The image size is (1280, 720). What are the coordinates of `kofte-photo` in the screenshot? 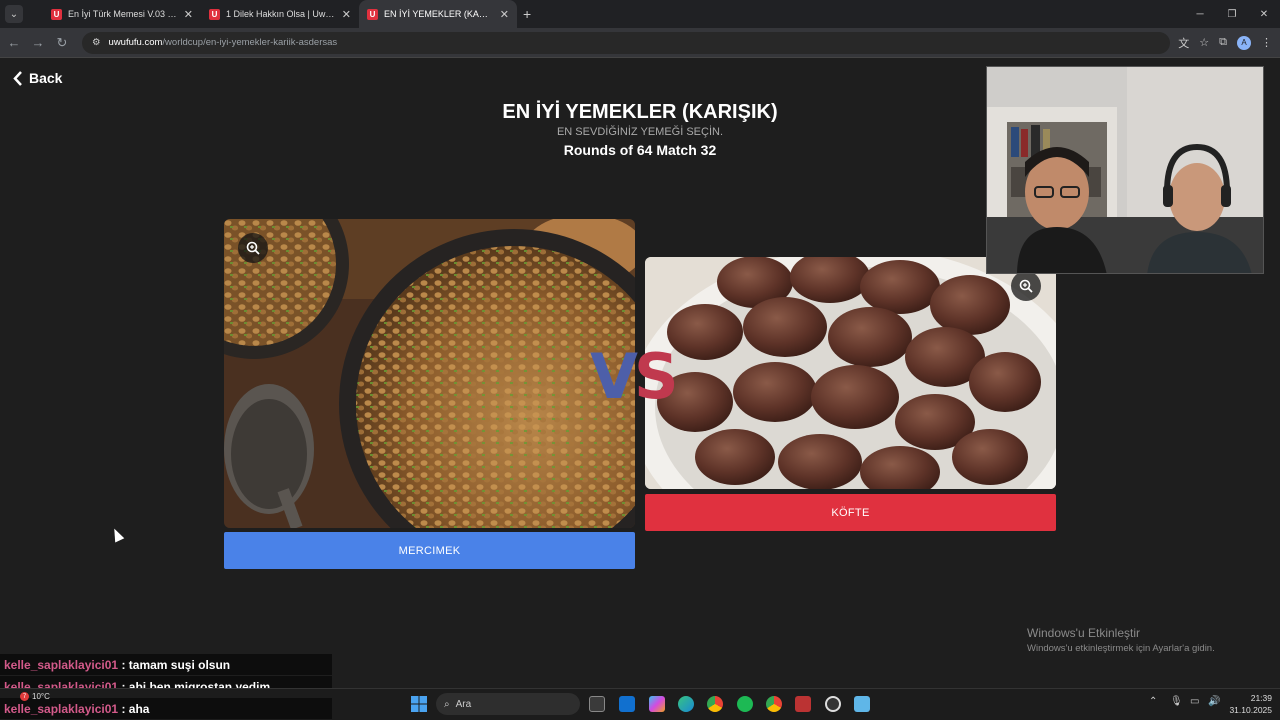 It's located at (850, 373).